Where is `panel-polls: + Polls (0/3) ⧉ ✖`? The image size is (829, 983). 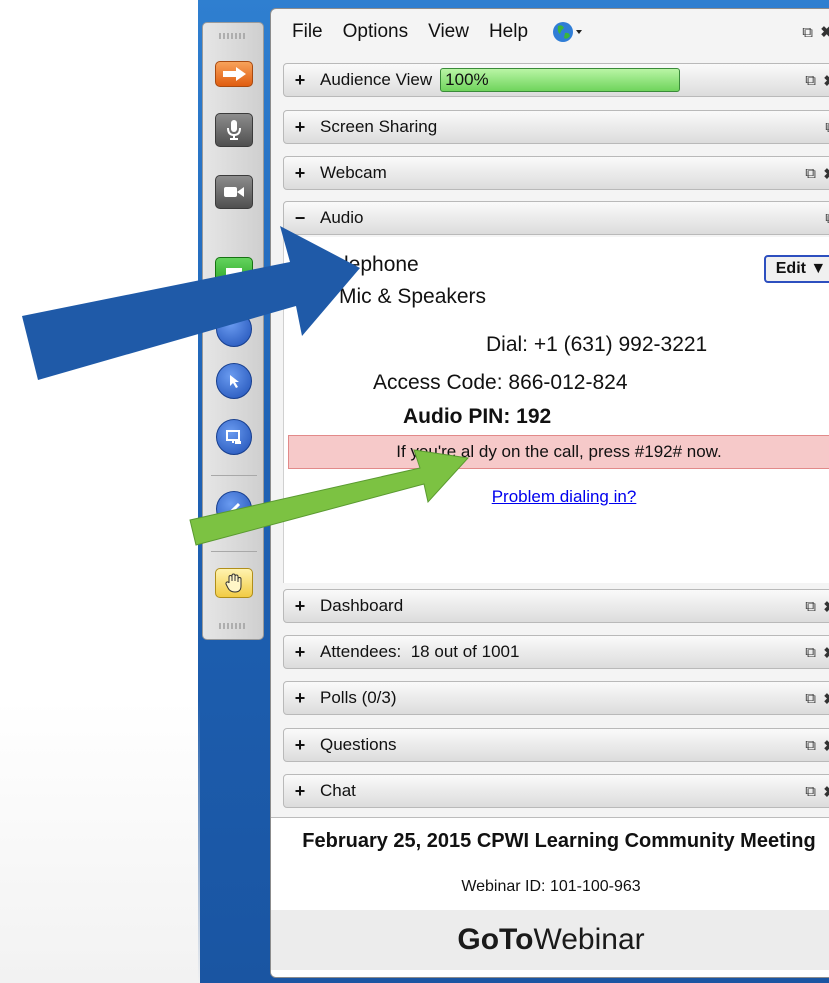 panel-polls: + Polls (0/3) ⧉ ✖ is located at coordinates (556, 698).